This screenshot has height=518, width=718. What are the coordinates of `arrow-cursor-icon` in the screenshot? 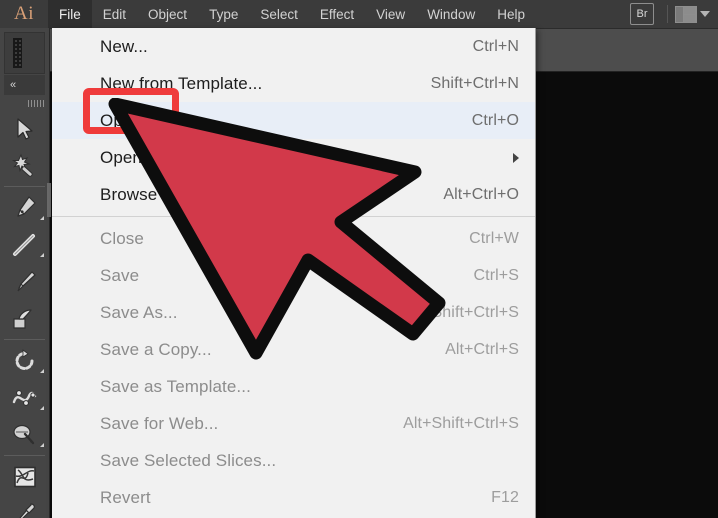 It's located at (24, 128).